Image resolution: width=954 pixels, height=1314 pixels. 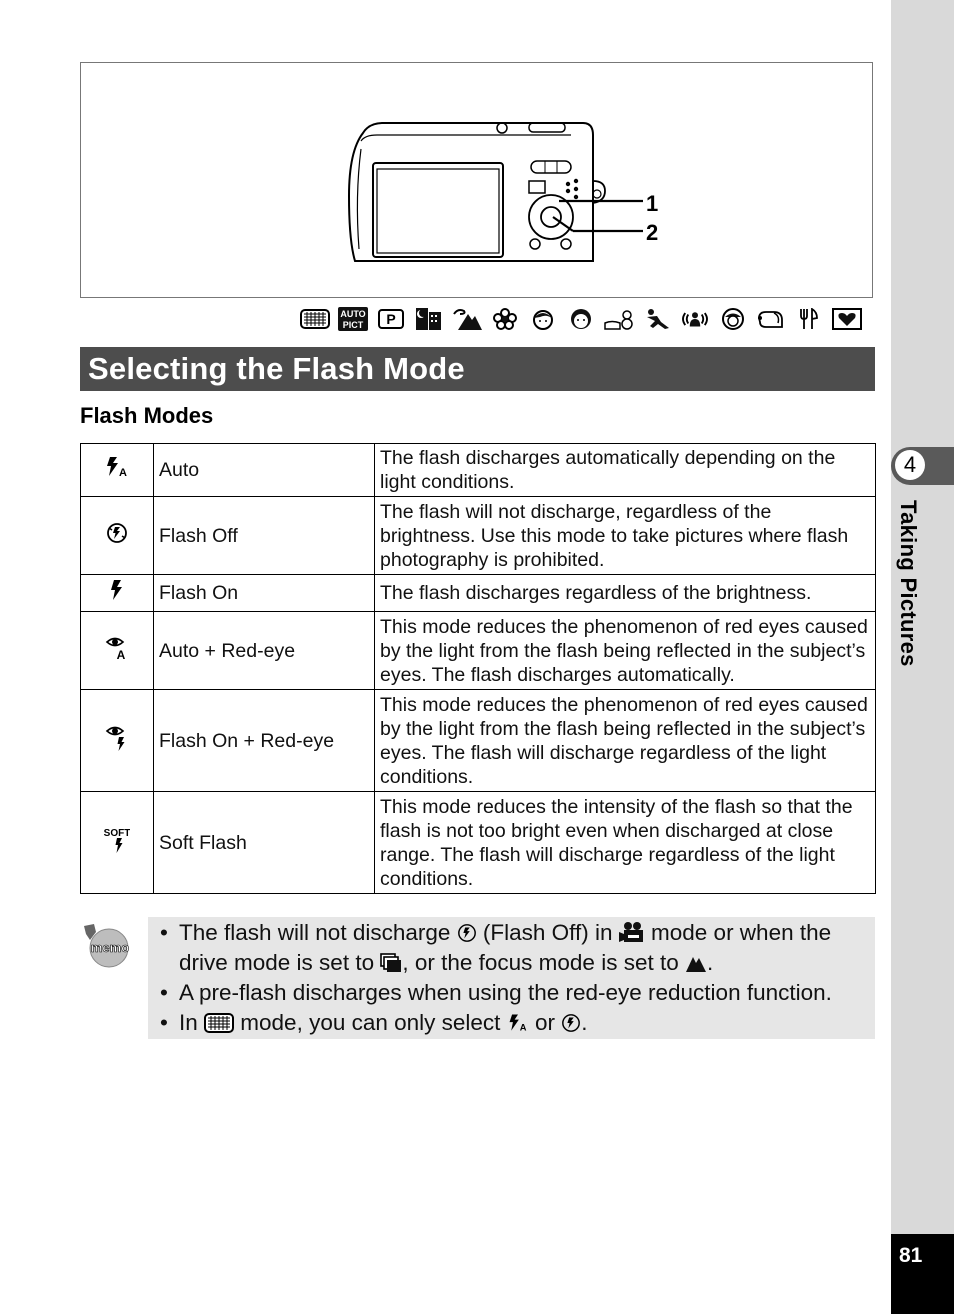 I want to click on program-label: P, so click(x=390, y=319).